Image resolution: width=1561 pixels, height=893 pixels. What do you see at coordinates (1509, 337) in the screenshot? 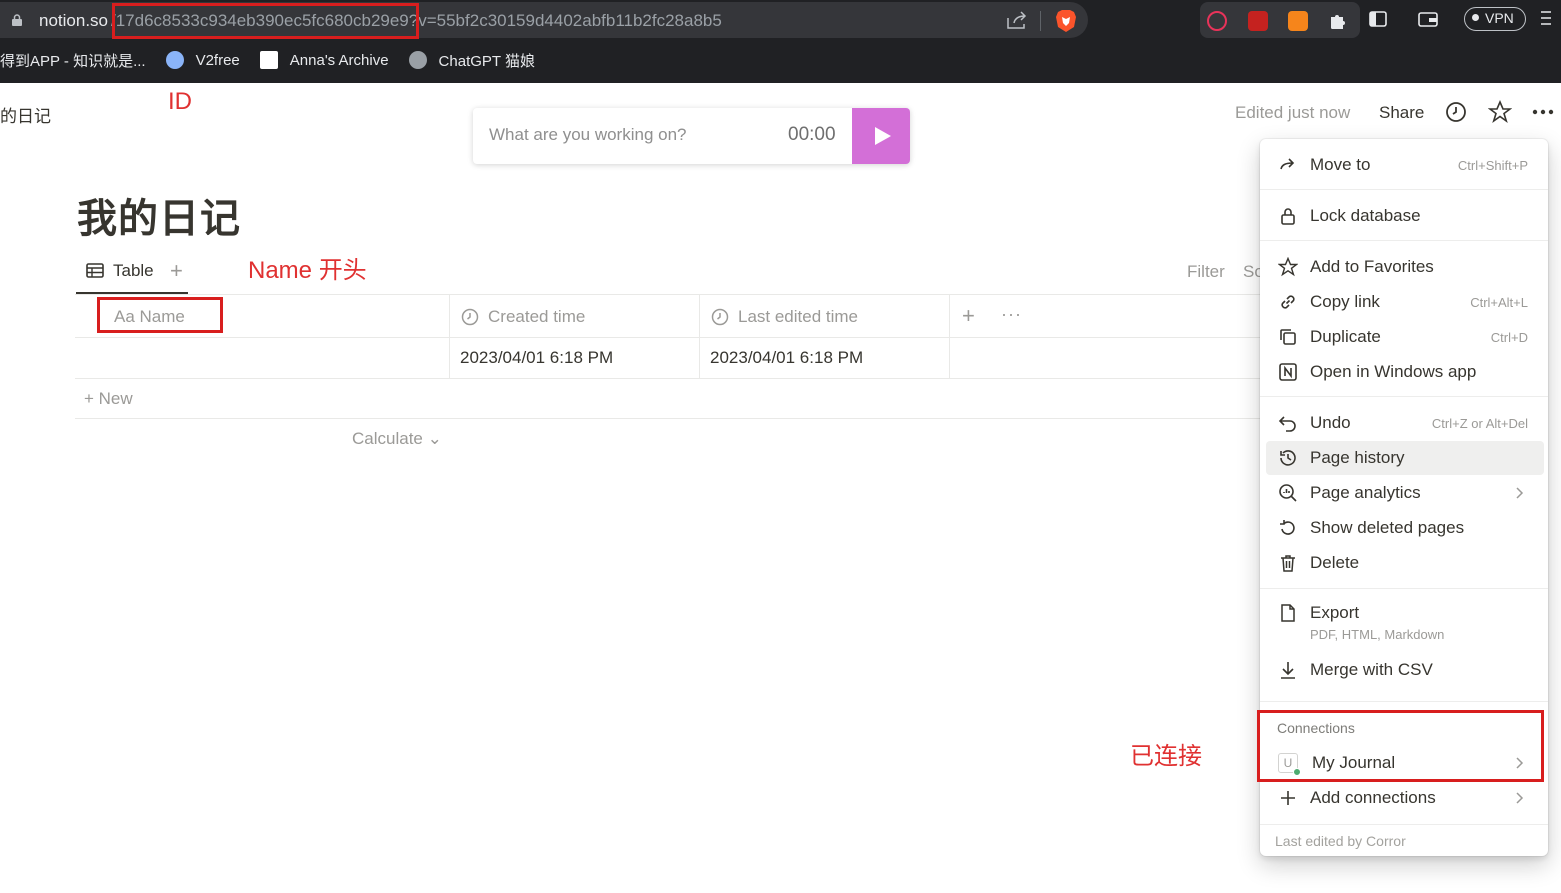
I see `menu-item-shortcut: Ctrl+D` at bounding box center [1509, 337].